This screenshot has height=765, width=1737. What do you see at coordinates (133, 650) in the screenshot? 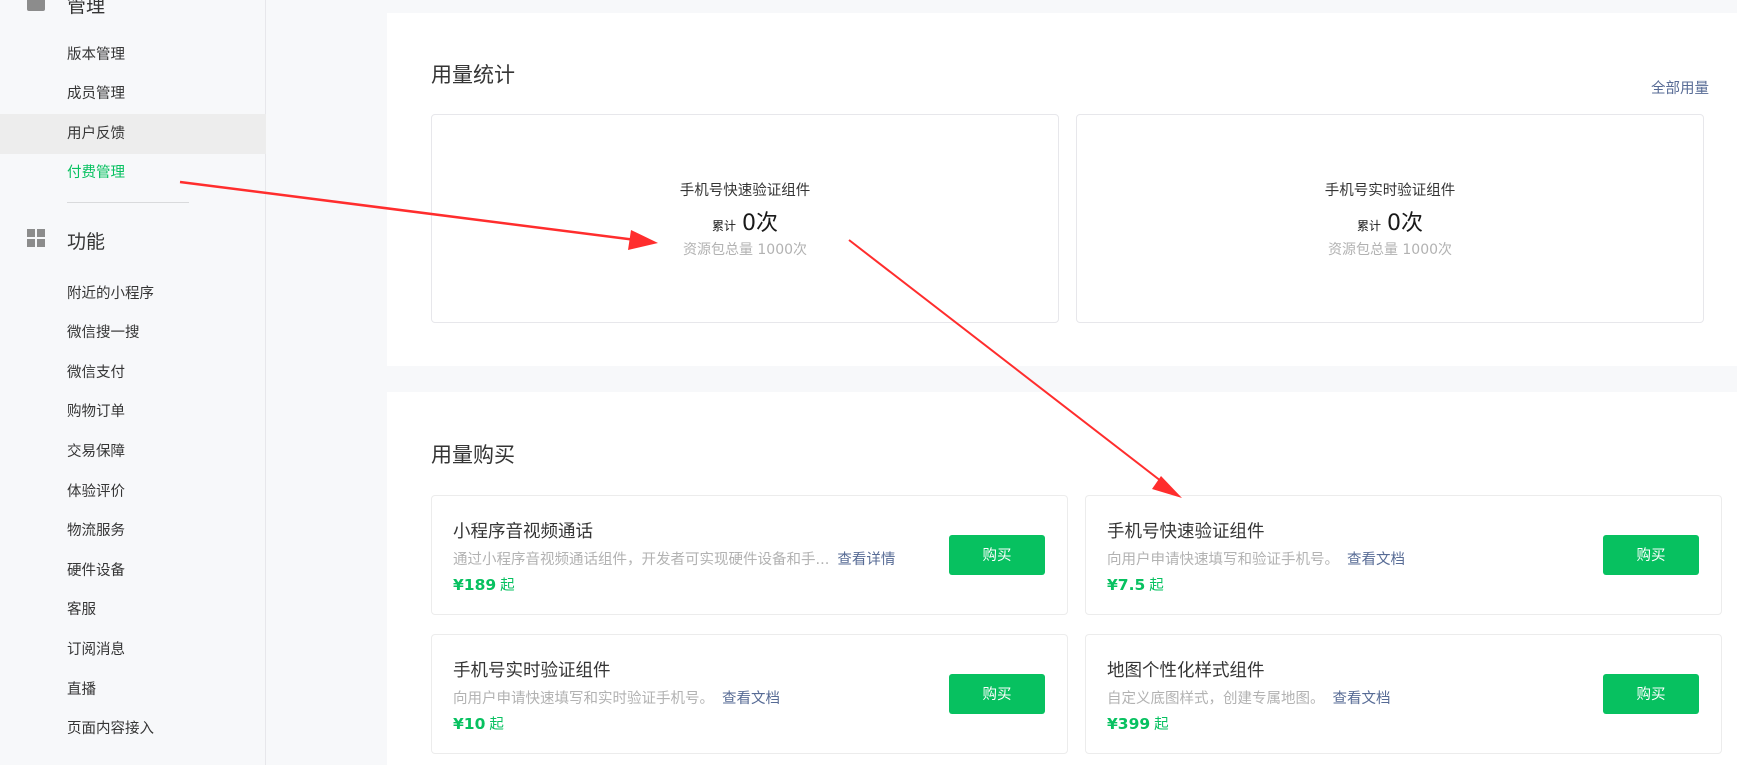
I see `sidebar-item-subscribe: 订阅消息` at bounding box center [133, 650].